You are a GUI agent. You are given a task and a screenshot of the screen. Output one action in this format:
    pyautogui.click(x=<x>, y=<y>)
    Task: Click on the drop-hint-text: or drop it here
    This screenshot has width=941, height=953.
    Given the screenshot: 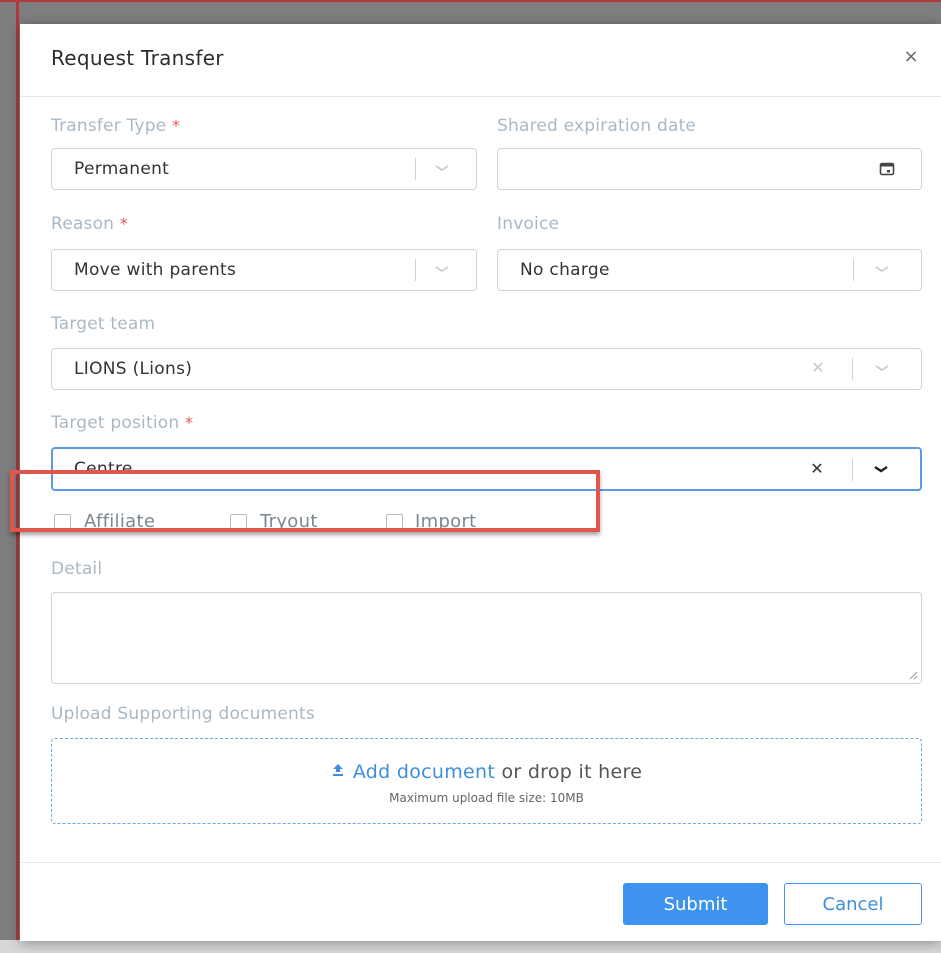 What is the action you would take?
    pyautogui.click(x=569, y=772)
    